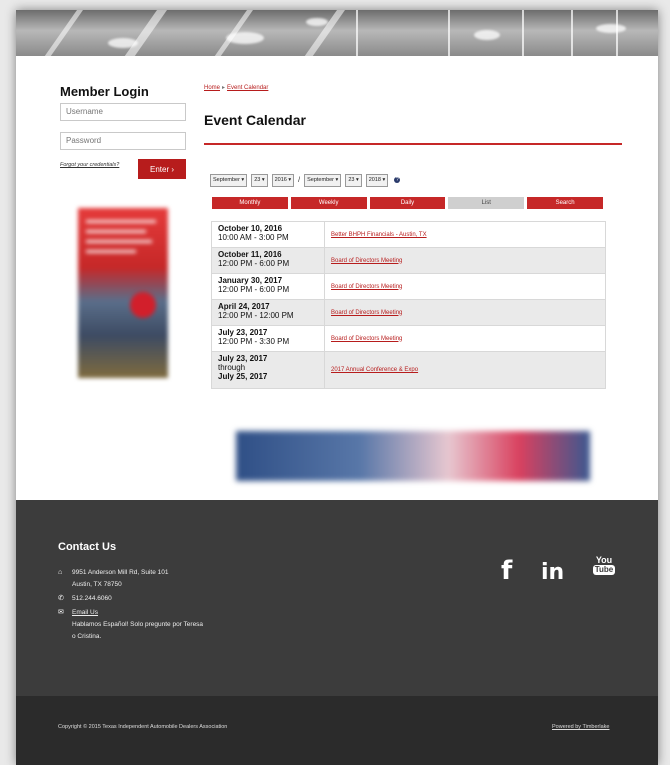  Describe the element at coordinates (486, 203) in the screenshot. I see `tab-list: List` at that location.